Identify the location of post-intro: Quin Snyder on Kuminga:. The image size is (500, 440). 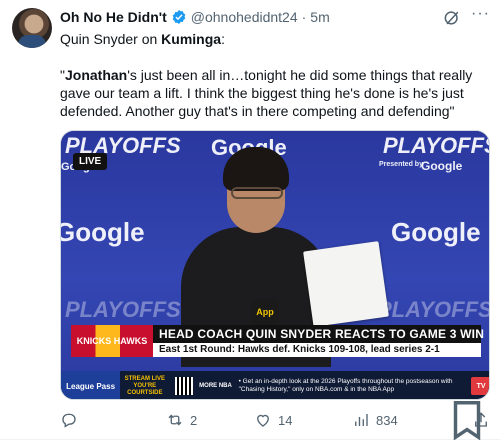
(142, 39).